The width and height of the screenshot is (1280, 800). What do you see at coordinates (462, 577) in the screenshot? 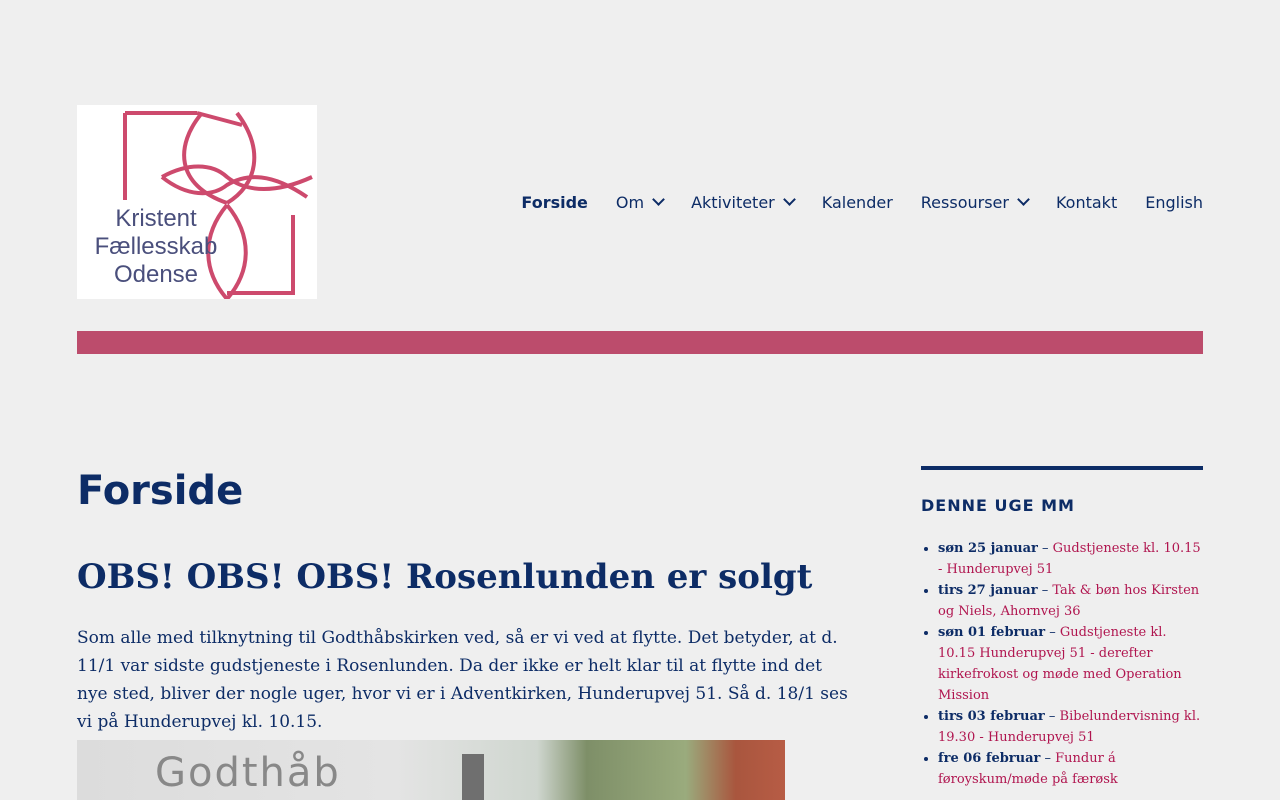
I see `post-title: OBS! OBS! OBS! Rosenlunden er solgt` at bounding box center [462, 577].